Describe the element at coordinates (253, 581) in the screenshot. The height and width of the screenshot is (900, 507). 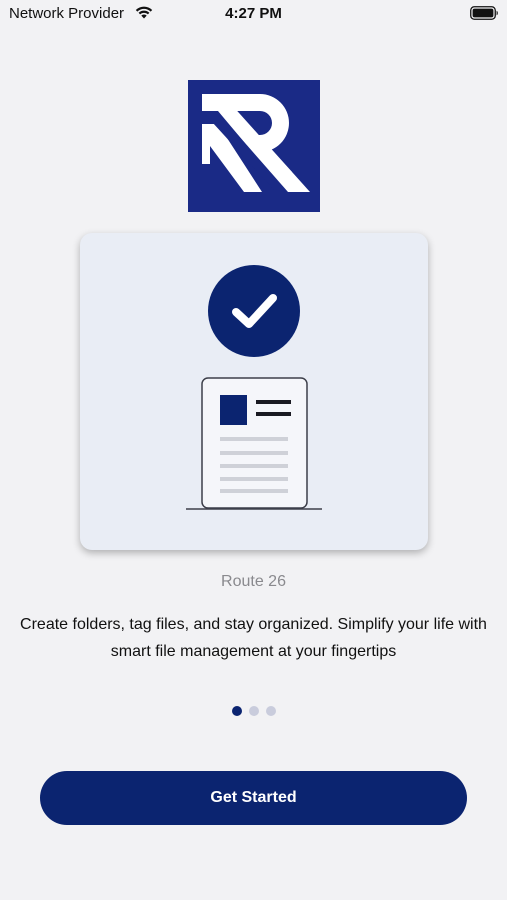
I see `brand-name: Route 26` at that location.